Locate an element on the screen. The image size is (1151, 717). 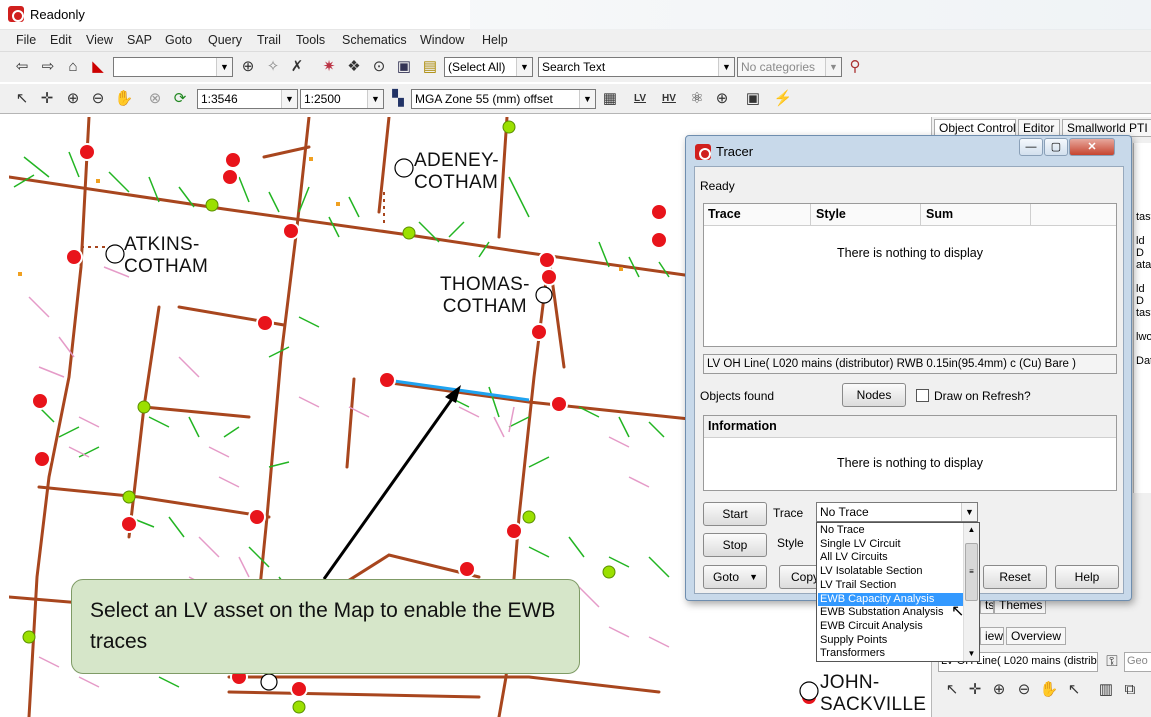
menu-window: Window is located at coordinates (442, 40).